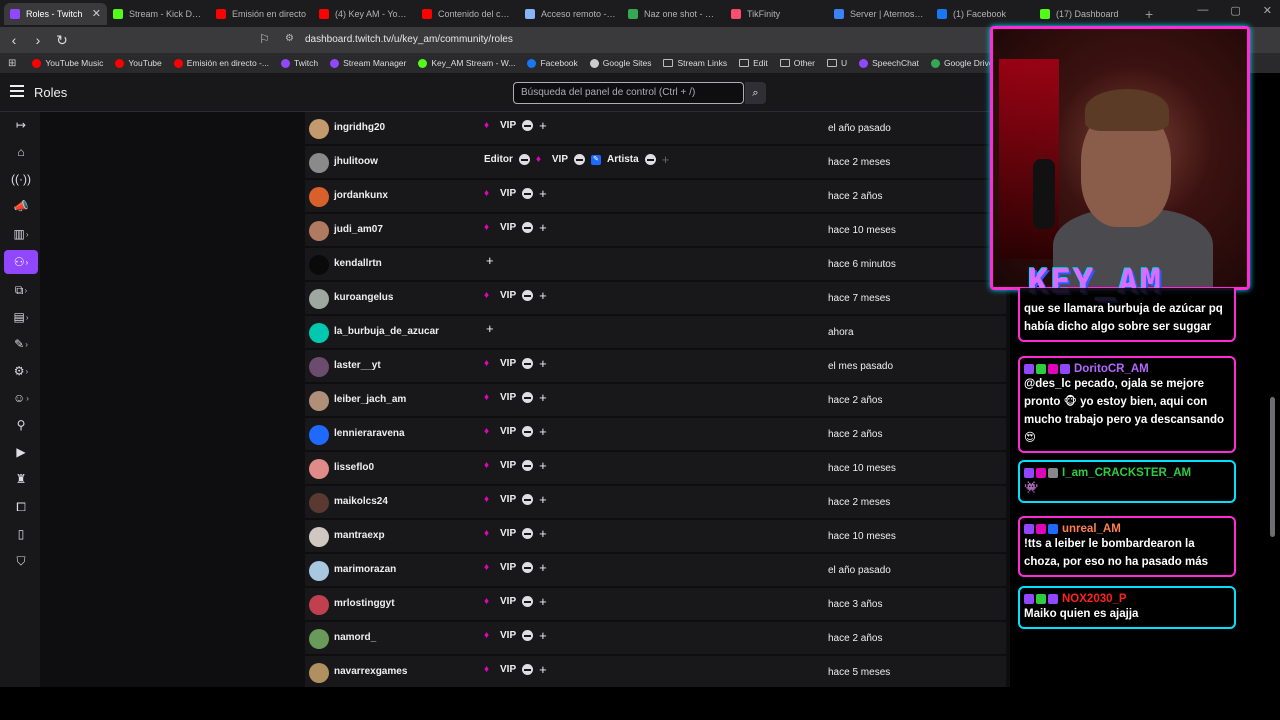 Image resolution: width=1280 pixels, height=720 pixels. Describe the element at coordinates (628, 93) in the screenshot. I see `dashboard-search-input: Búsqueda del panel de control (Ctrl + /)` at that location.